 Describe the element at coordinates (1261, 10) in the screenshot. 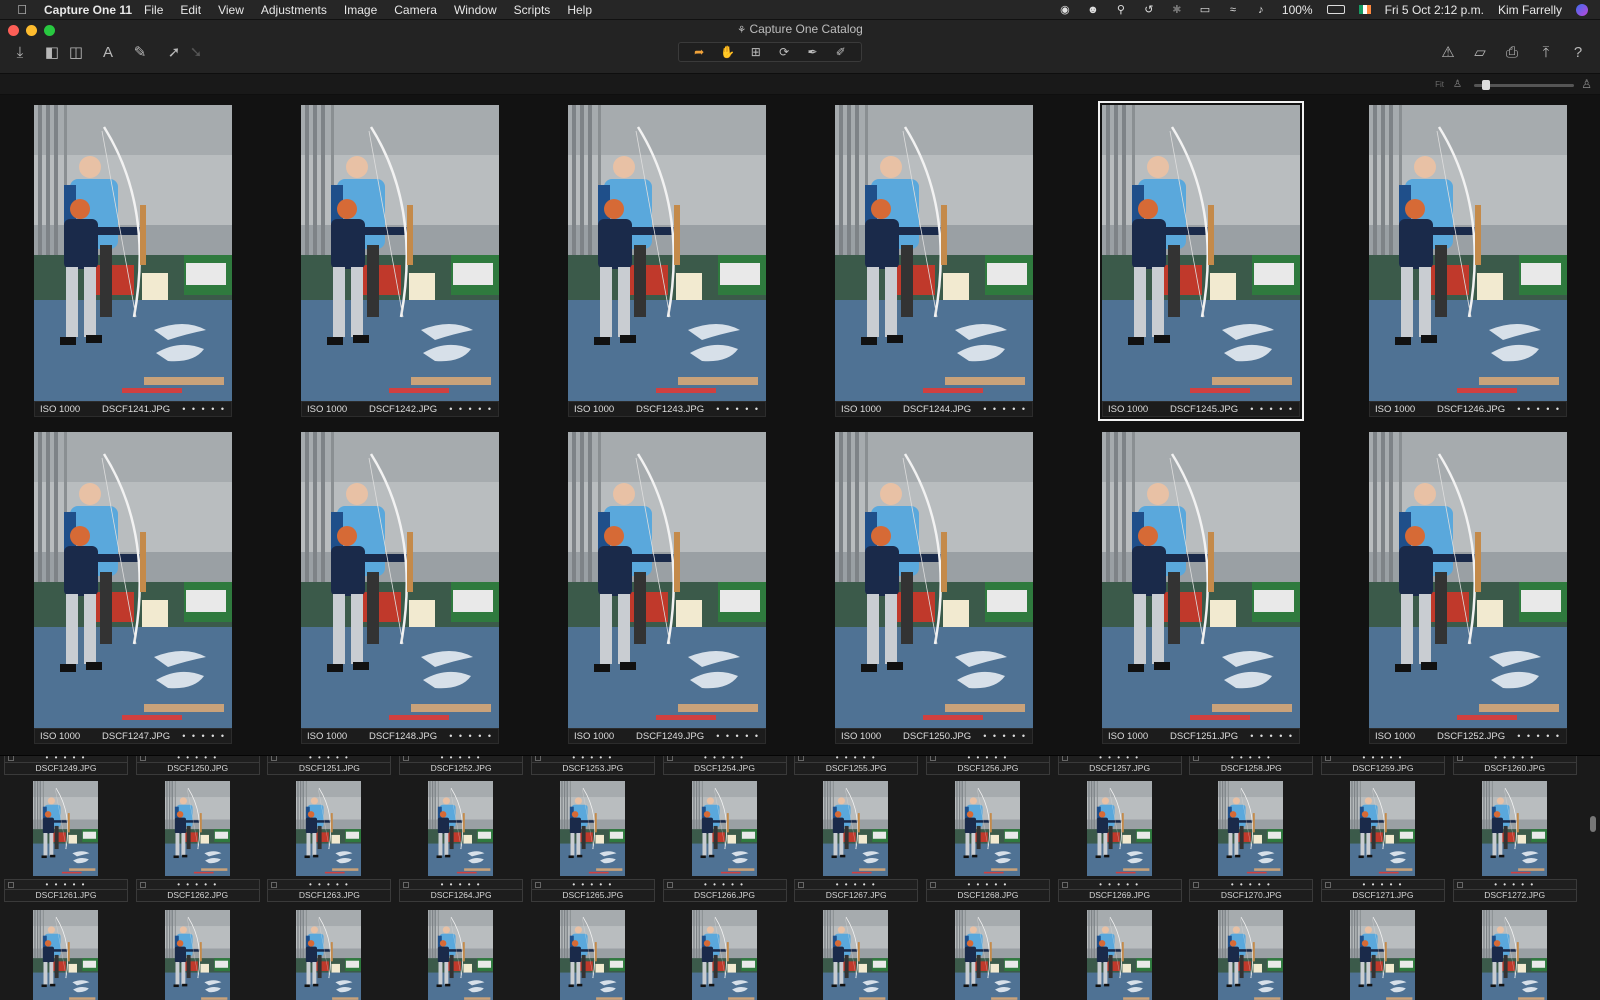

I see `volume-icon: ♪` at that location.